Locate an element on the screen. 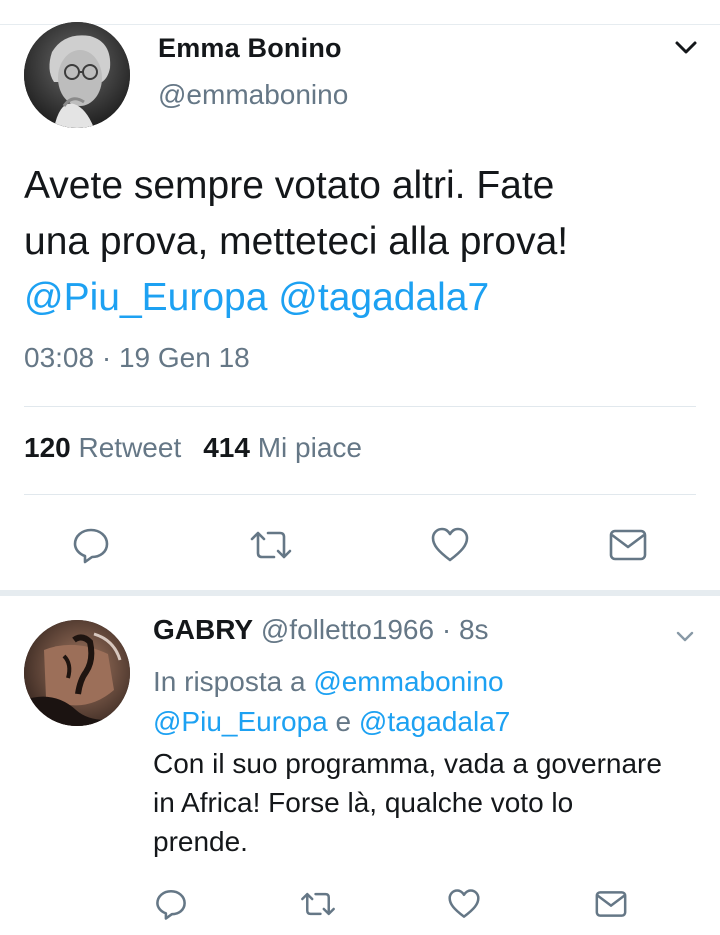 This screenshot has height=935, width=720. reply-author-name: GABRY is located at coordinates (203, 629).